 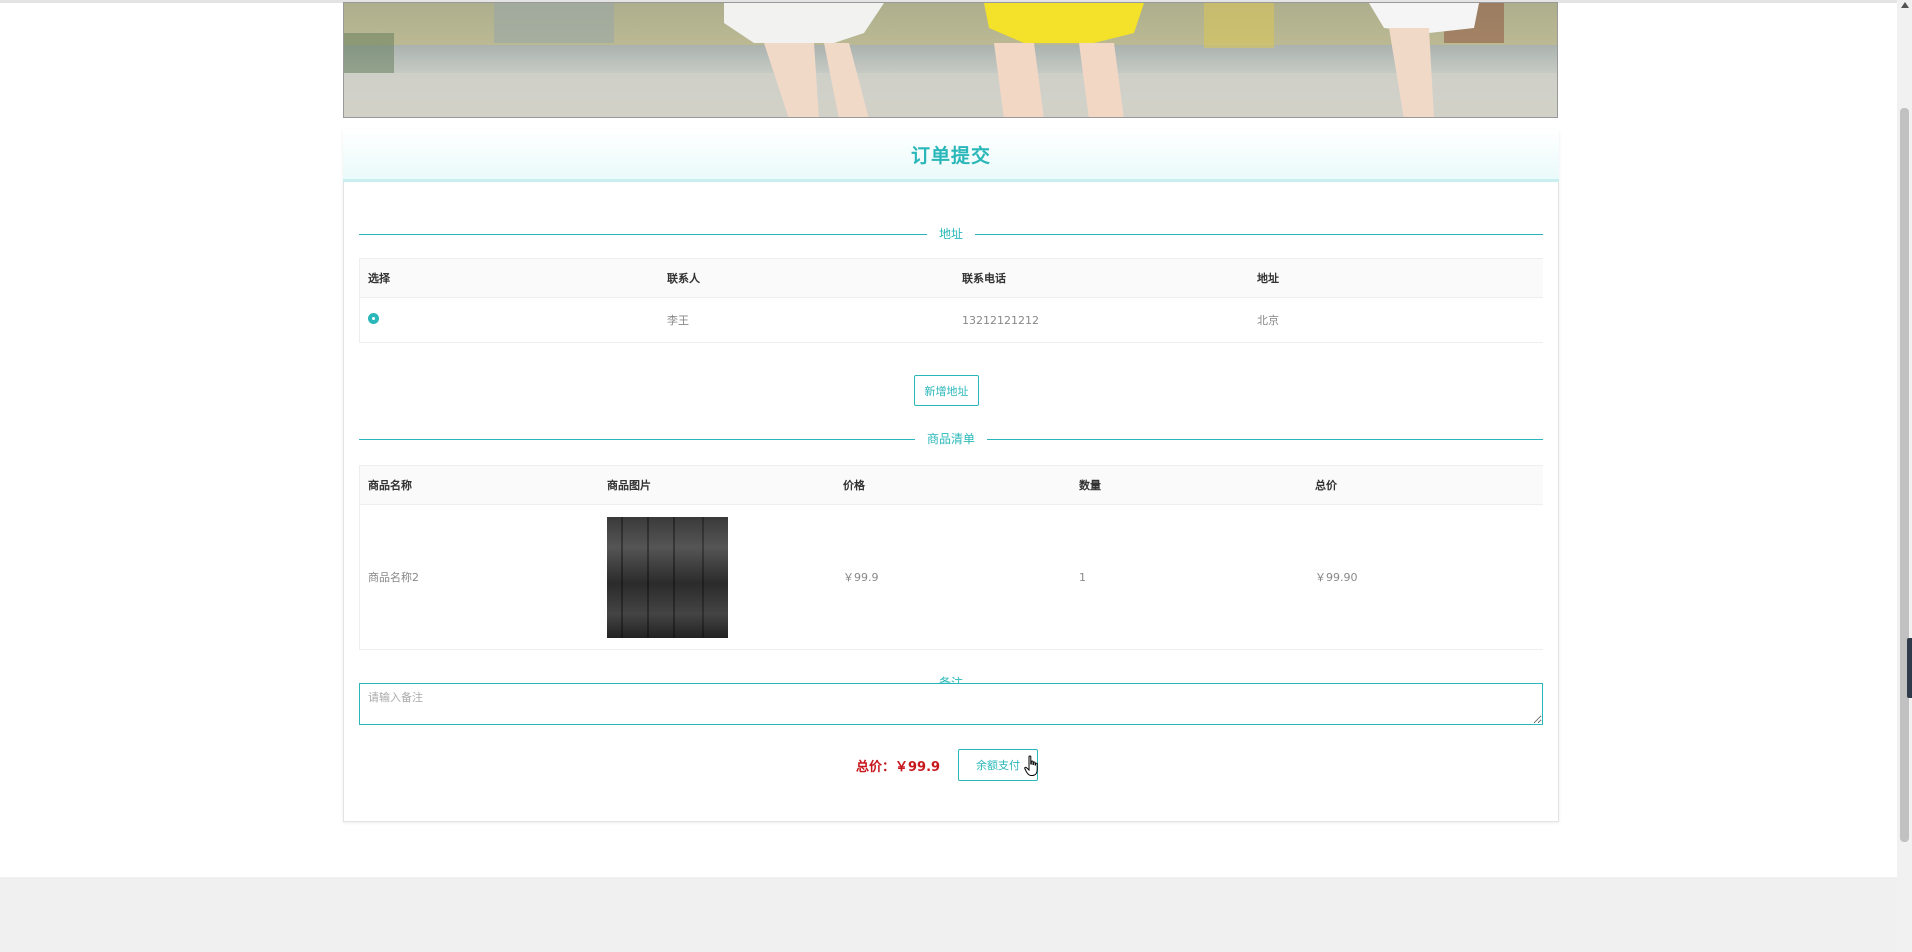 I want to click on col-phone: 联系电话, so click(x=1101, y=278).